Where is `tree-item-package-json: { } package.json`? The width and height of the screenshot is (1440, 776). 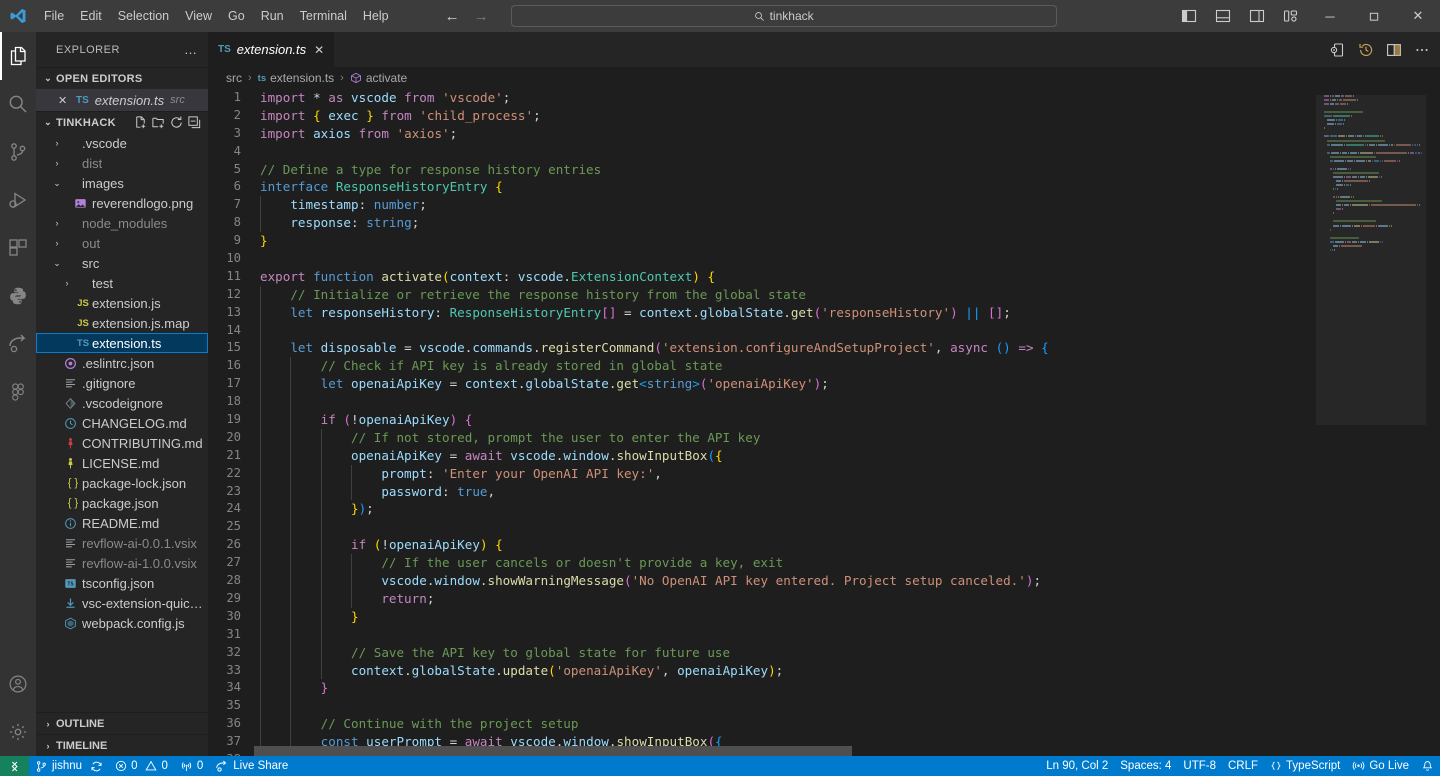 tree-item-package-json: { } package.json is located at coordinates (122, 503).